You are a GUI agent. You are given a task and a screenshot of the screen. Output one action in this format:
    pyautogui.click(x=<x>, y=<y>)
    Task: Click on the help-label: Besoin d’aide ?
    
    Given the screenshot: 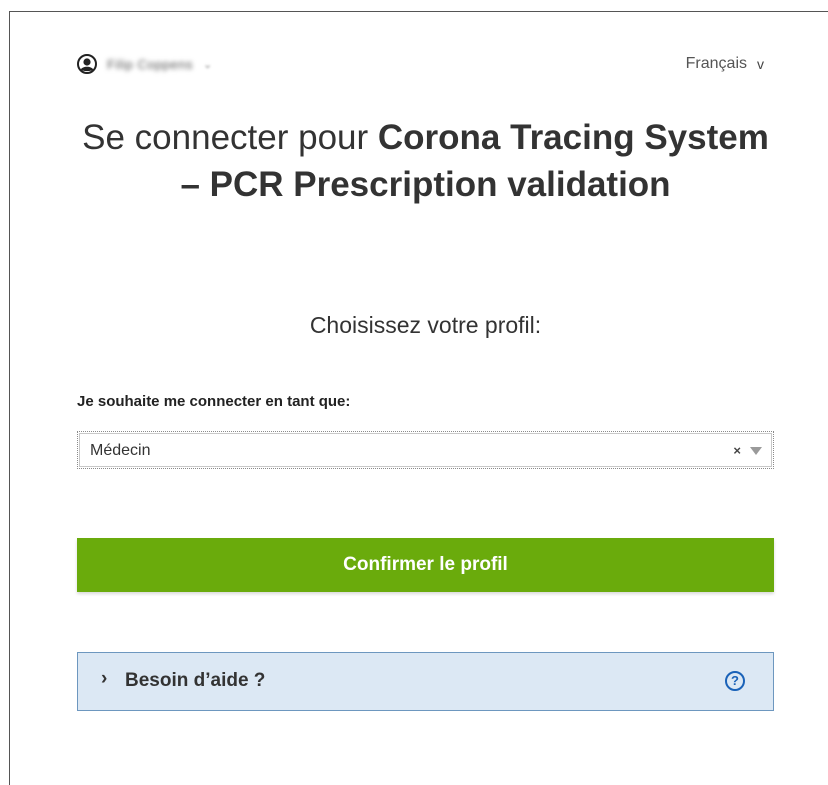 What is the action you would take?
    pyautogui.click(x=195, y=680)
    